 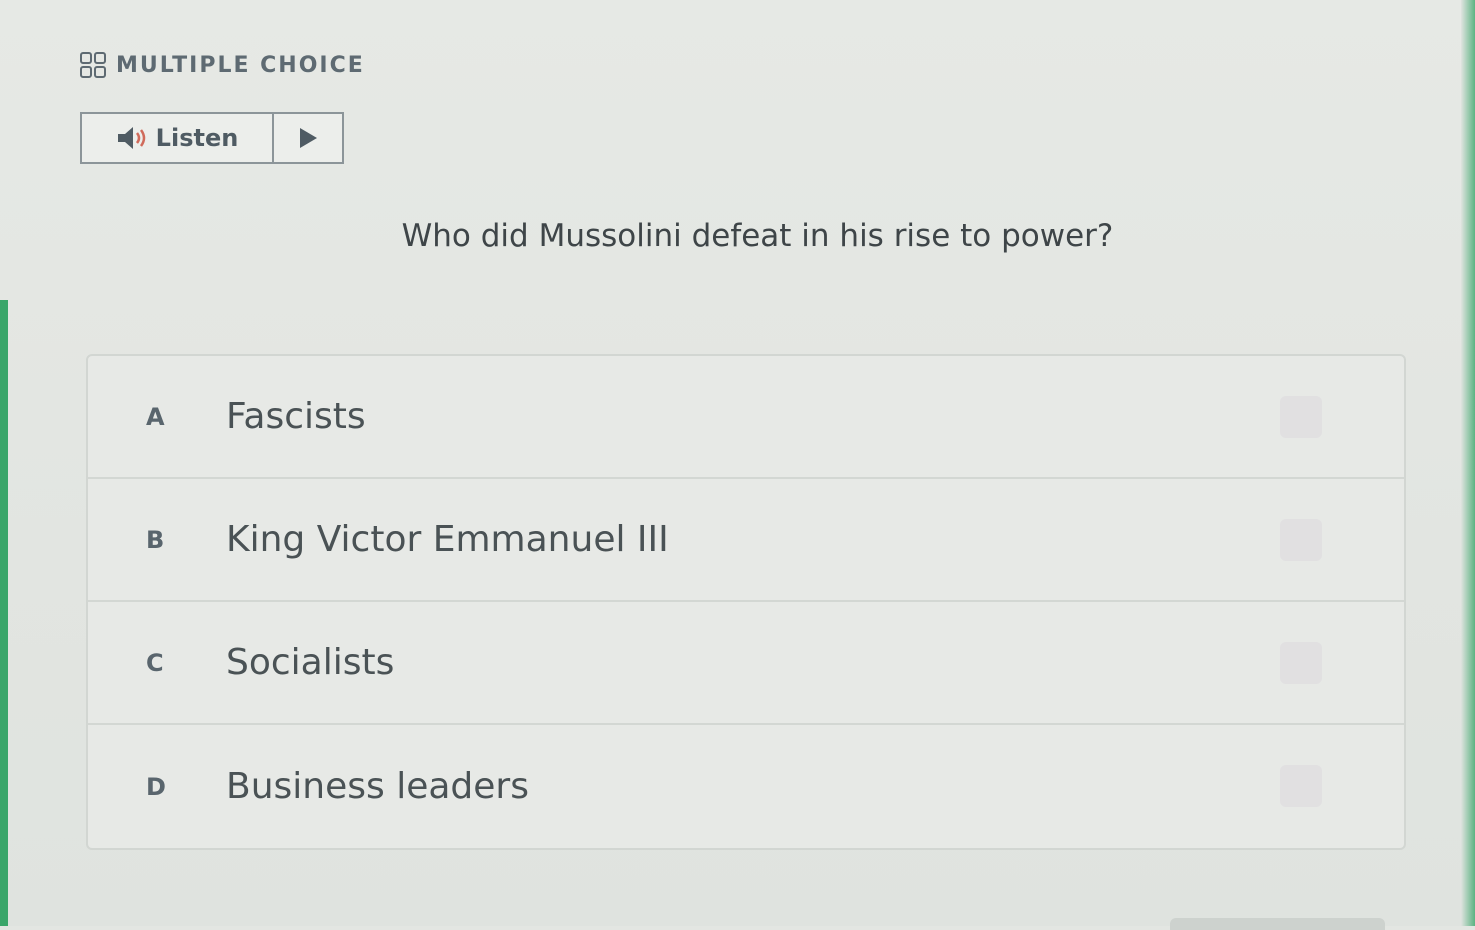 I want to click on play-button, so click(x=308, y=138).